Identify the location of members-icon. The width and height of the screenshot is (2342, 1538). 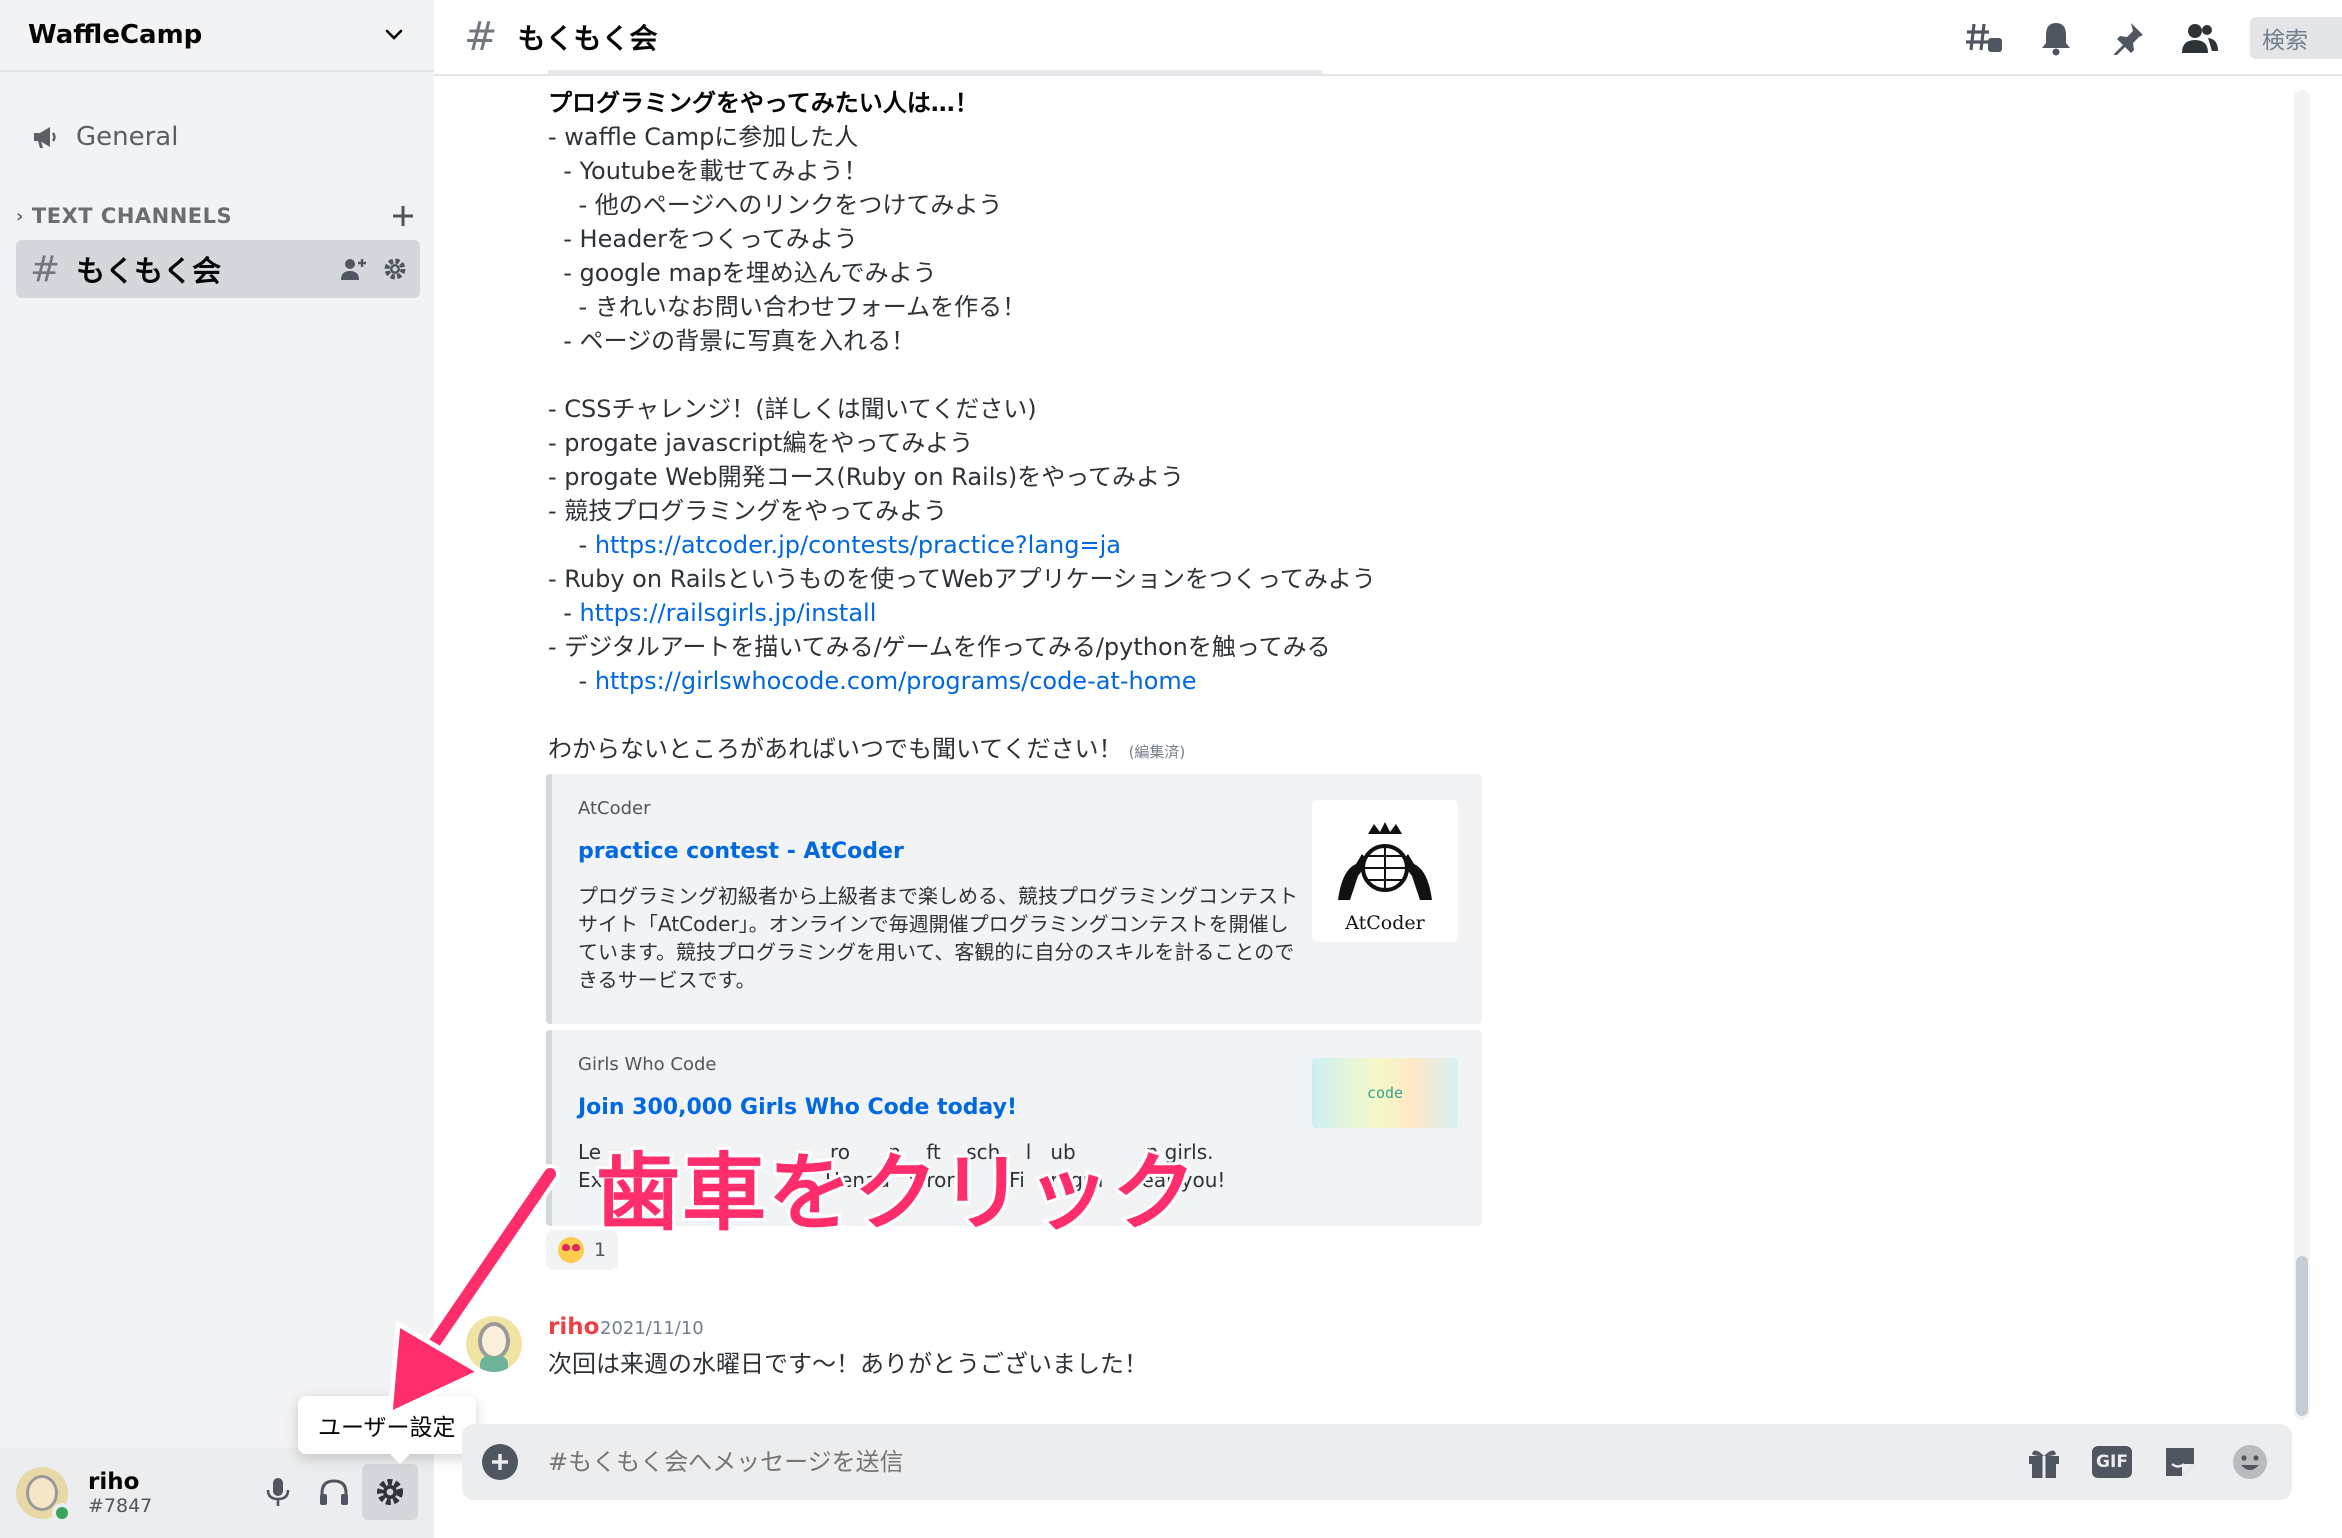
(2200, 38).